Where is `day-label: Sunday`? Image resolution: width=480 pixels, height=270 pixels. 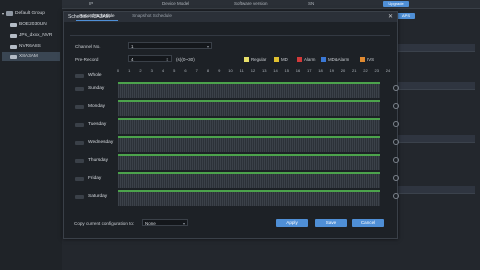
day-label: Sunday is located at coordinates (96, 88).